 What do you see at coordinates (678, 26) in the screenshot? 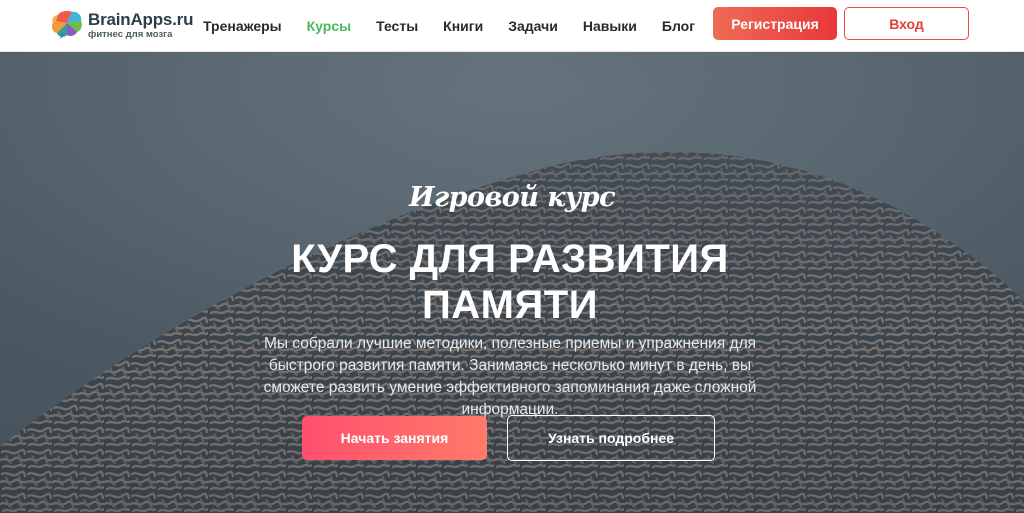
I see `nav-blog: Блог` at bounding box center [678, 26].